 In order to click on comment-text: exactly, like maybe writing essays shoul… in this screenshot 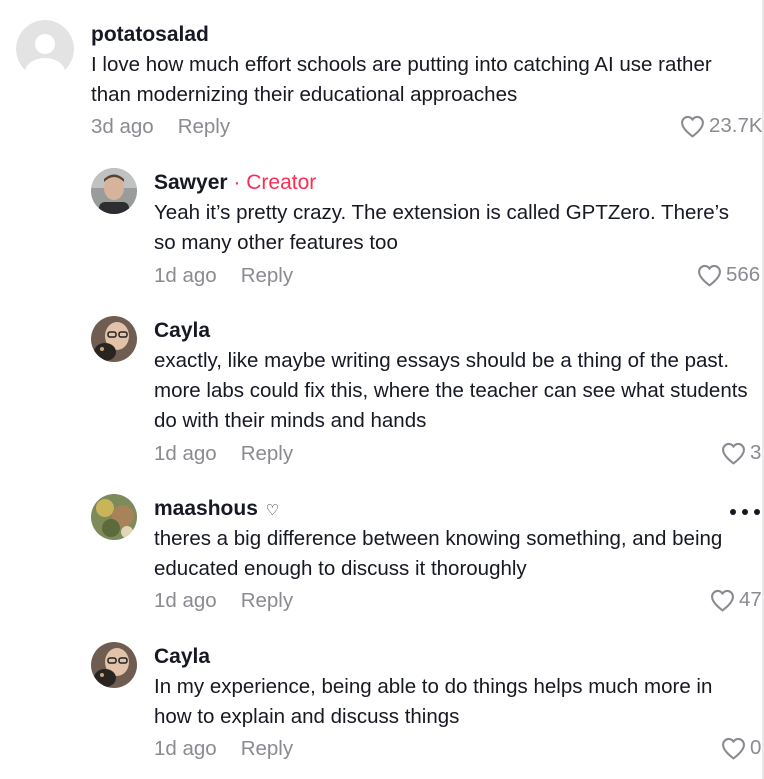, I will do `click(451, 390)`.